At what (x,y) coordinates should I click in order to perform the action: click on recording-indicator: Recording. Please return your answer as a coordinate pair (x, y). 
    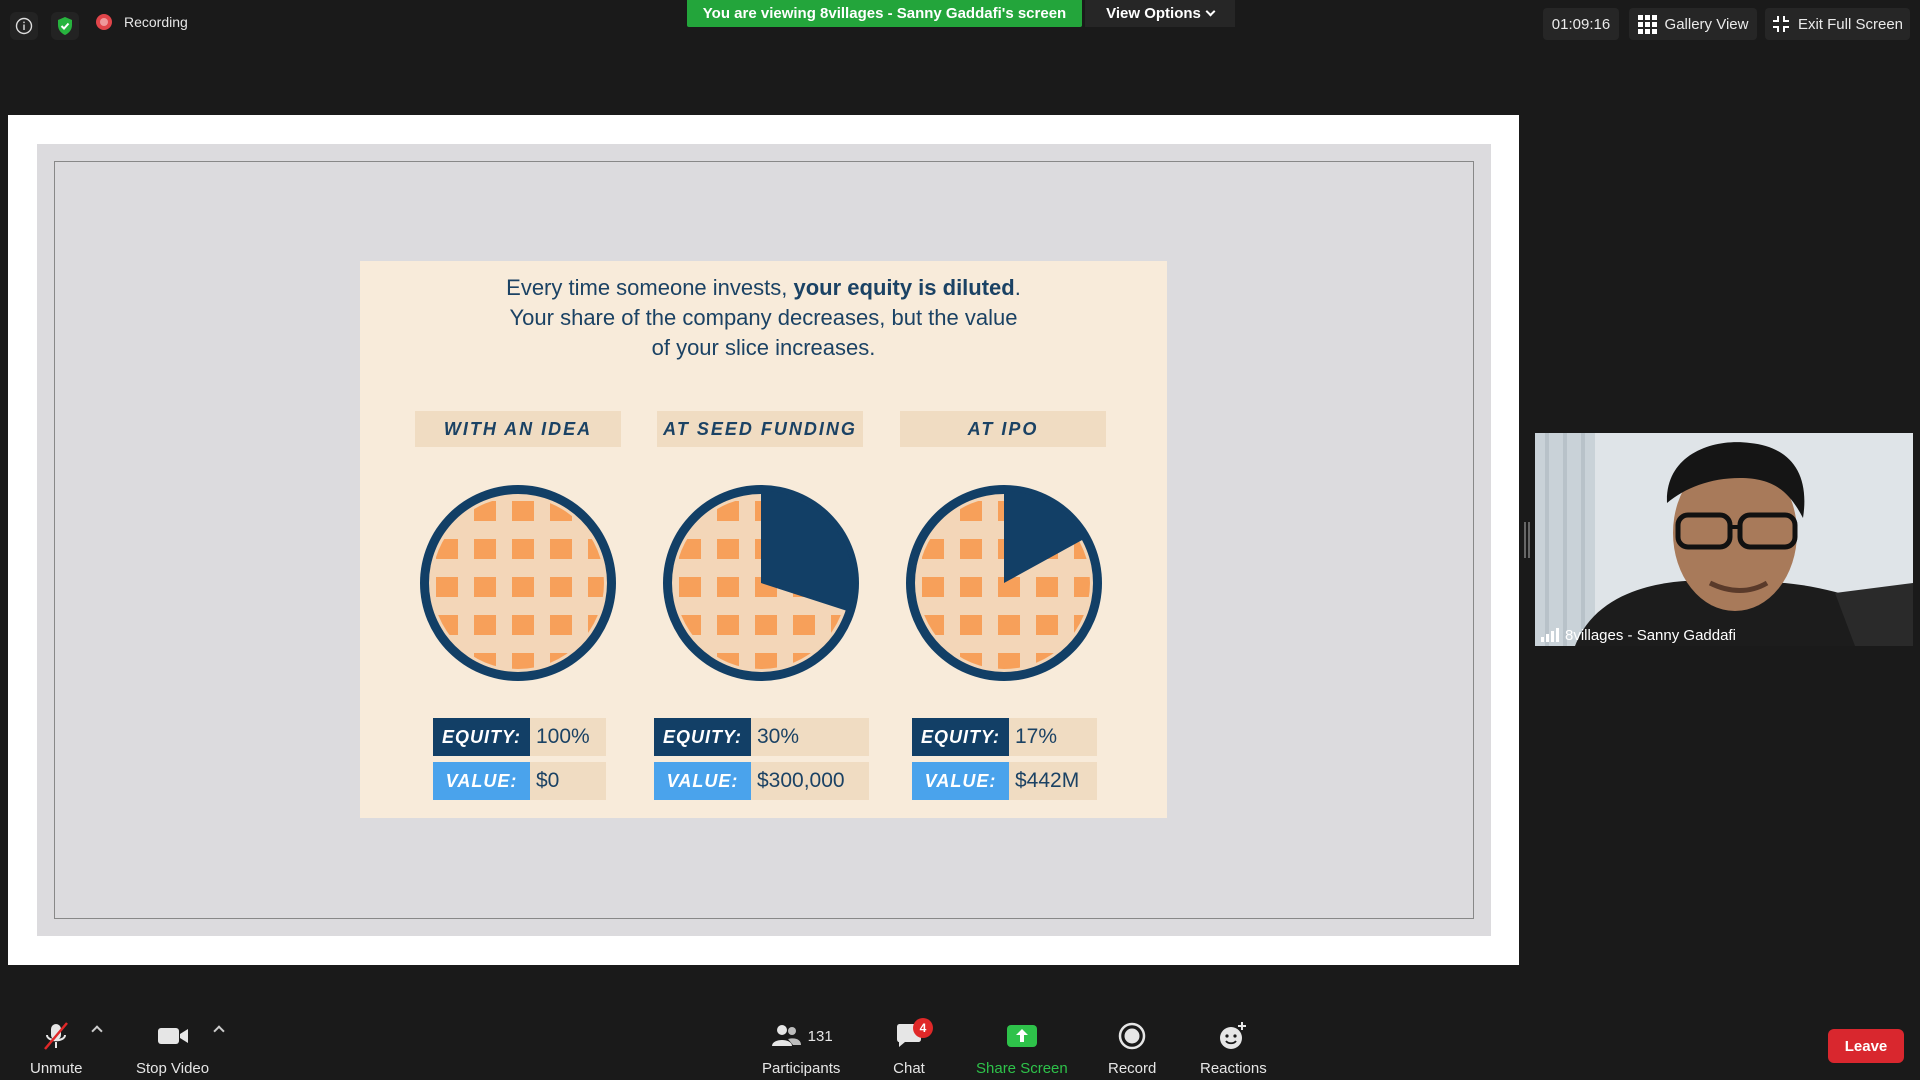
    Looking at the image, I should click on (142, 22).